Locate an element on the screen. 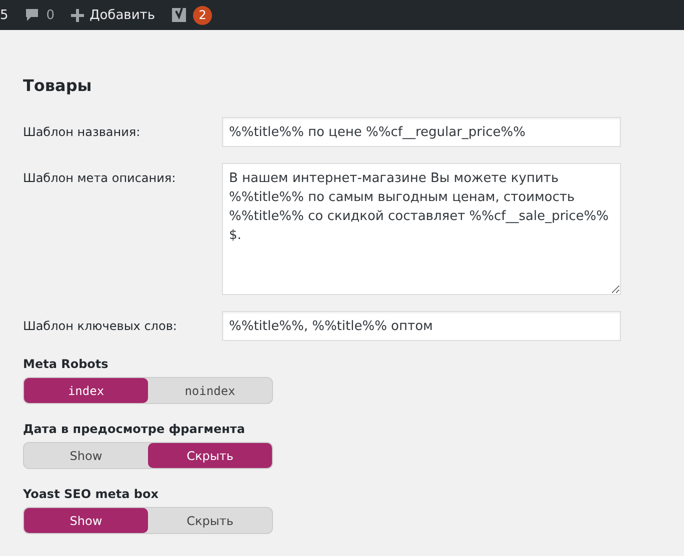  seo-menu: 2 is located at coordinates (191, 15).